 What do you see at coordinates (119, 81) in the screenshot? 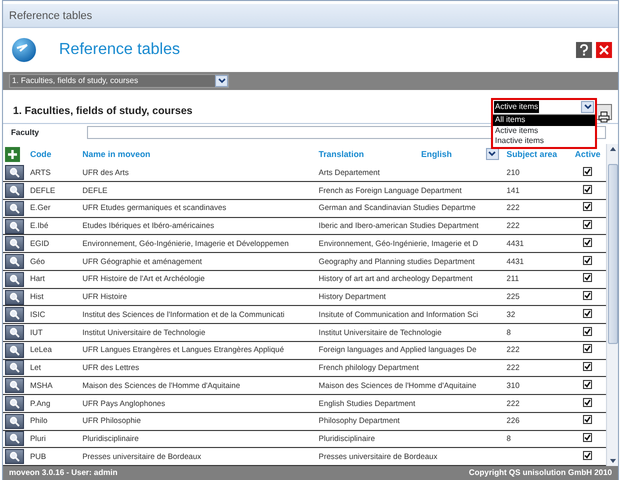
I see `table-select: 1. Faculties, fields of study, courses` at bounding box center [119, 81].